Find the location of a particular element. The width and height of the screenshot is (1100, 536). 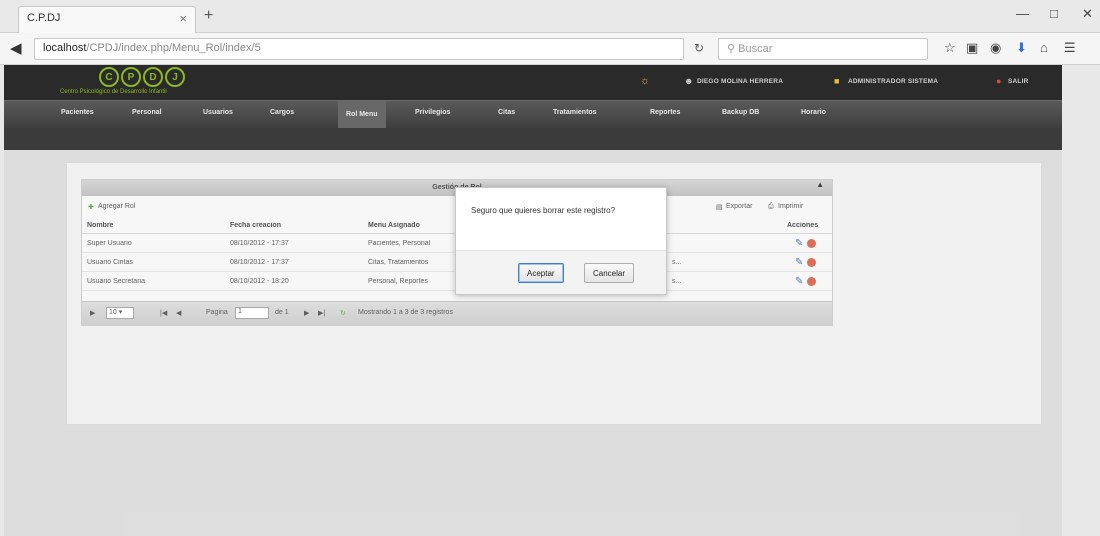

bookmark-star-icon: ☆ is located at coordinates (950, 48).